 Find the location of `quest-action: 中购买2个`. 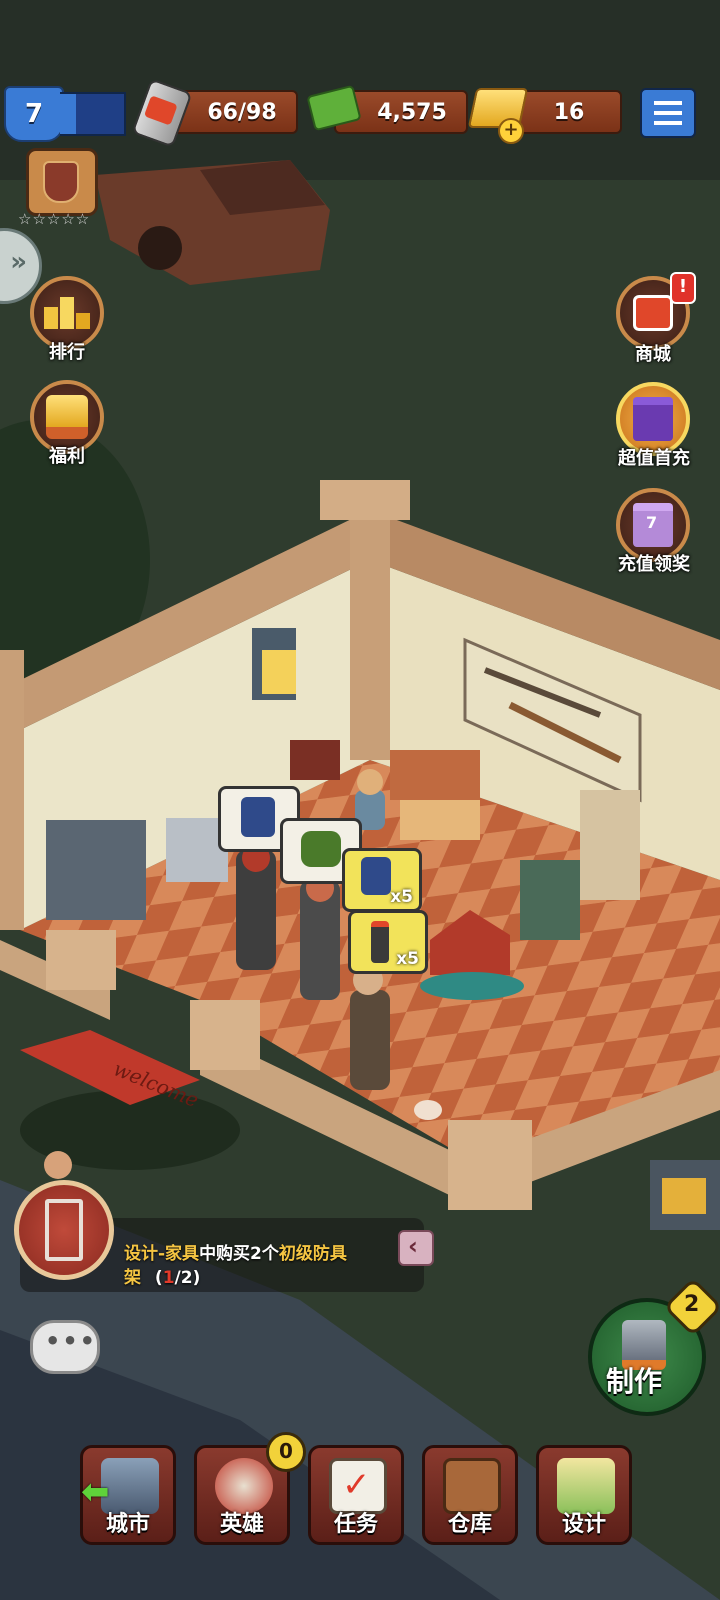

quest-action: 中购买2个 is located at coordinates (239, 1254).